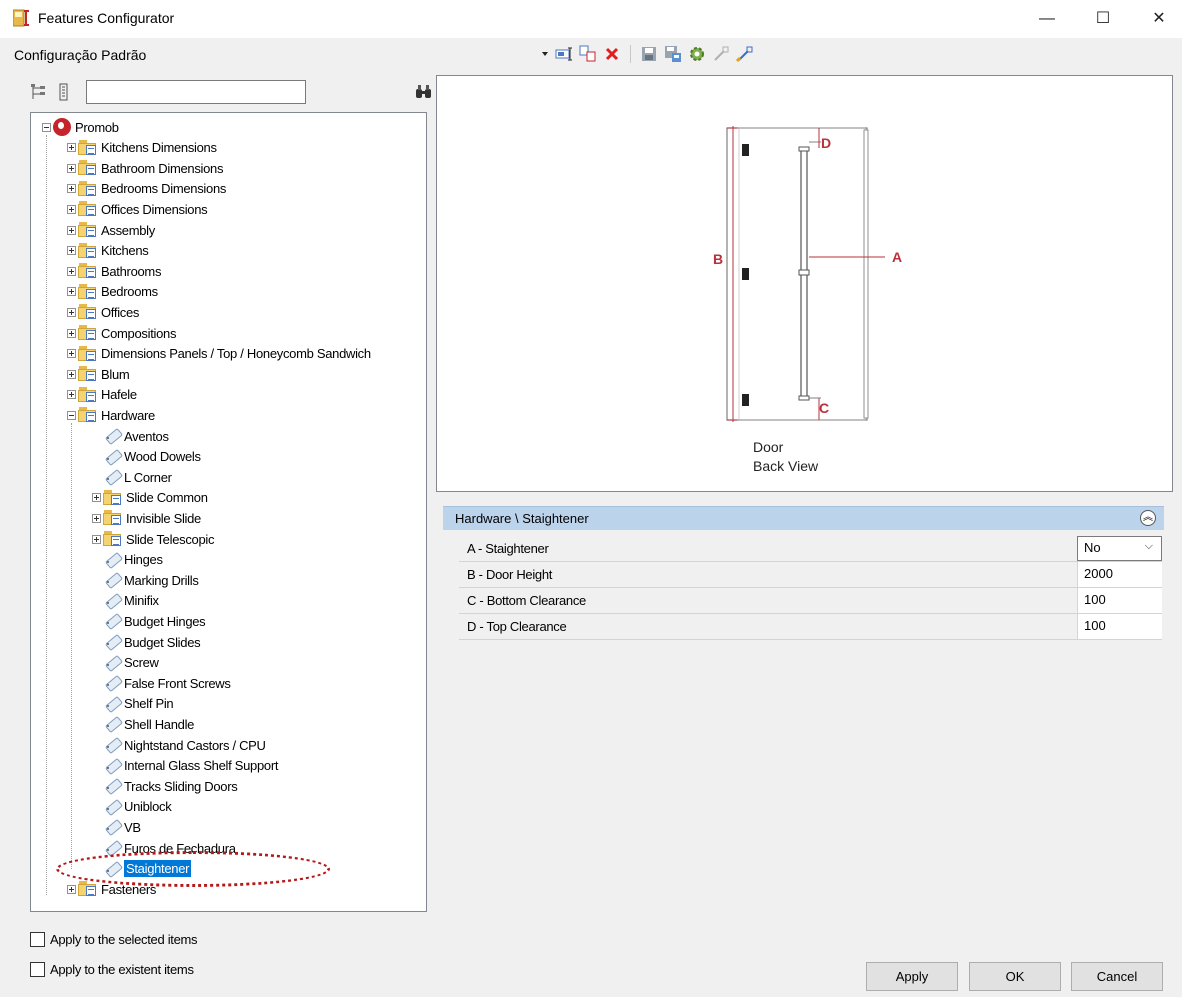 This screenshot has width=1182, height=997. Describe the element at coordinates (108, 251) in the screenshot. I see `tree-node-folder: Kitchens` at that location.